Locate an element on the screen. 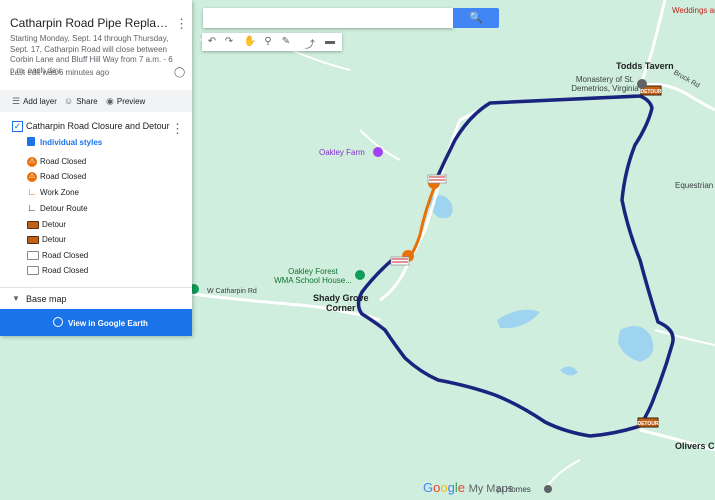 This screenshot has height=500, width=715. earth-icon is located at coordinates (58, 322).